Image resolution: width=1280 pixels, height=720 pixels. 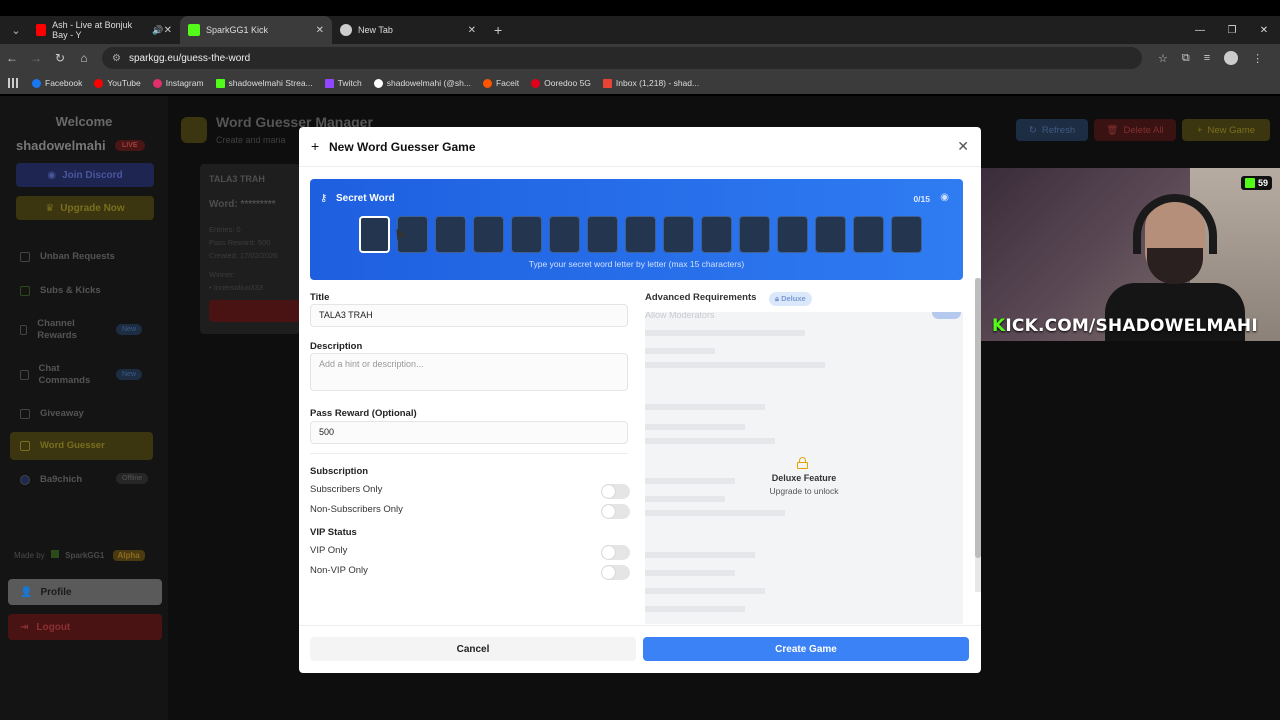 I want to click on game-card-winner: • Innersoliun333, so click(x=236, y=287).